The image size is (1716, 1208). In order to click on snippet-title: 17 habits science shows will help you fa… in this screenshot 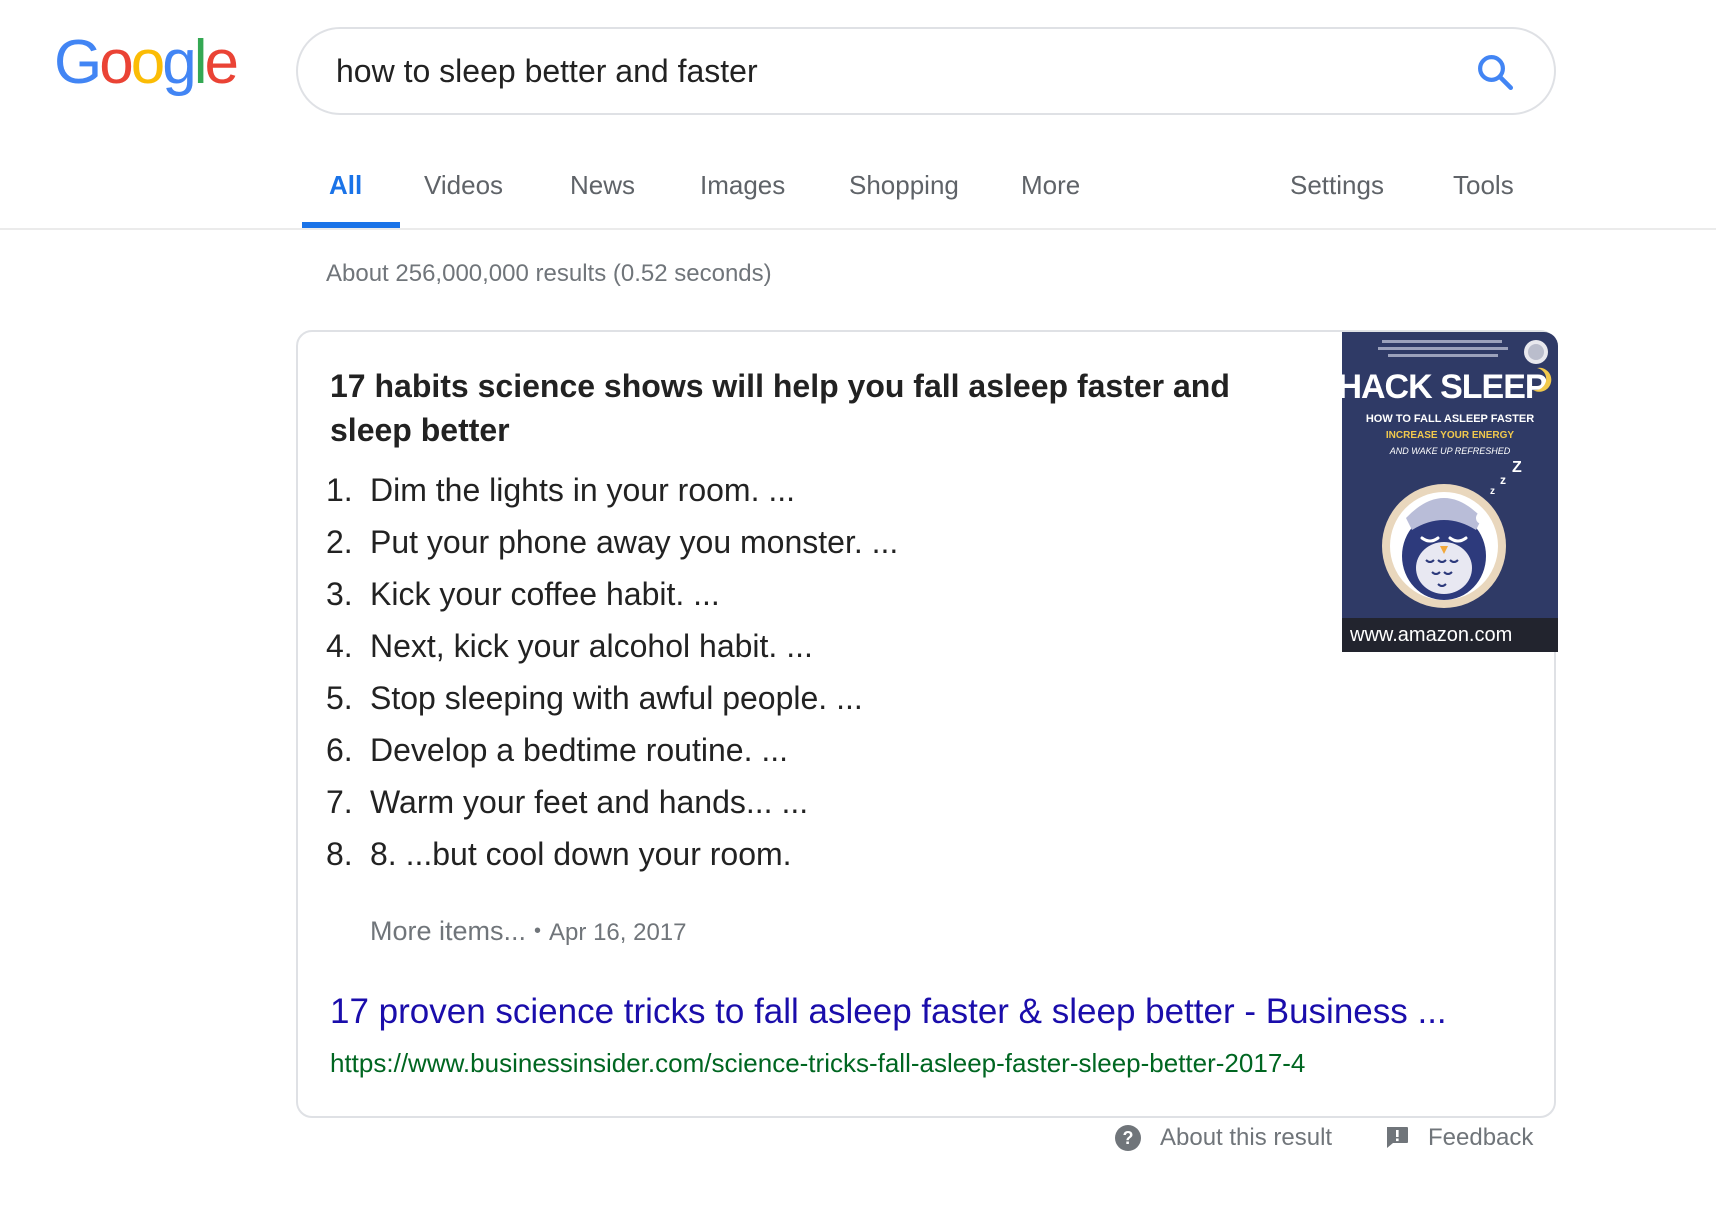, I will do `click(780, 408)`.